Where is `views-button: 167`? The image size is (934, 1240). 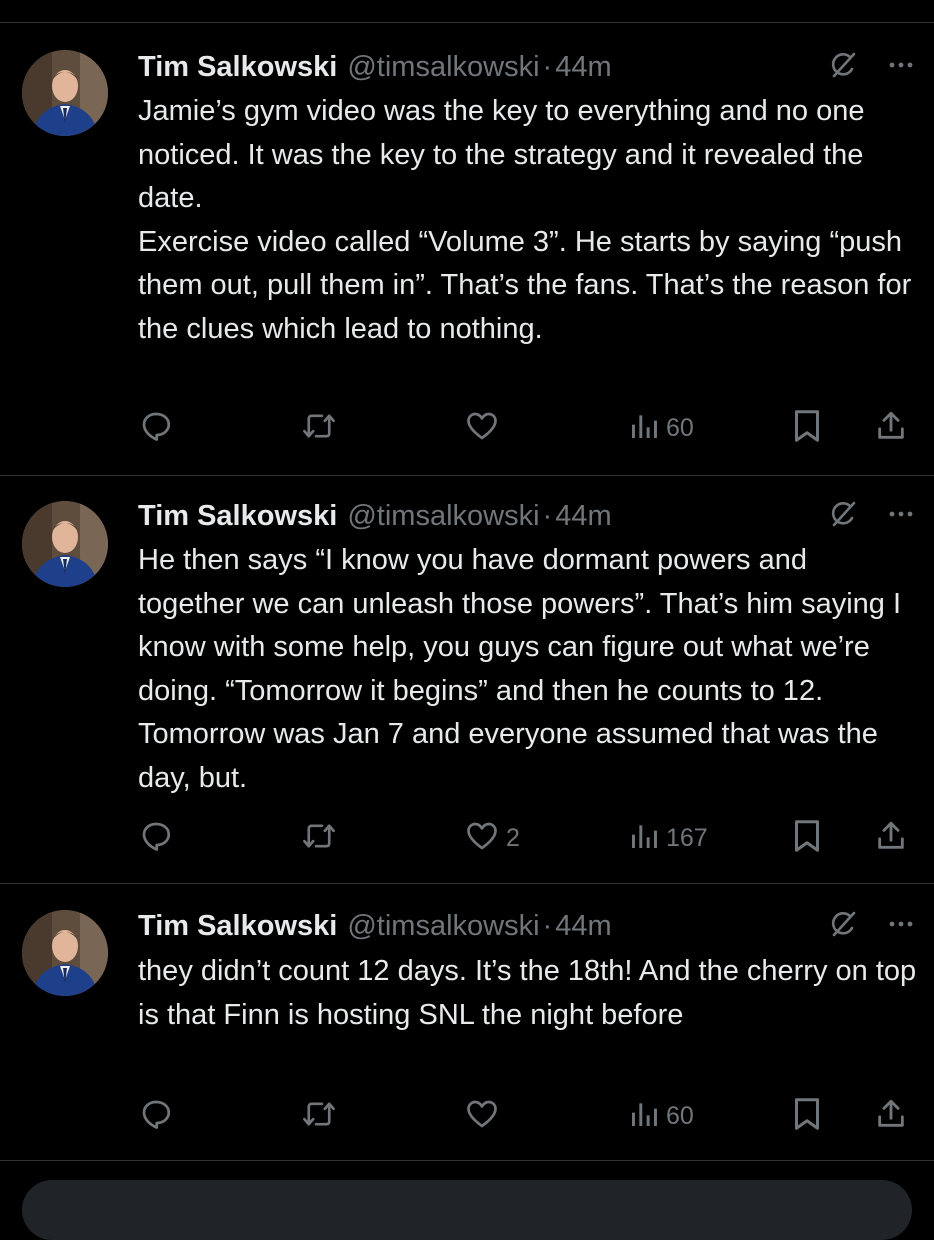 views-button: 167 is located at coordinates (668, 838).